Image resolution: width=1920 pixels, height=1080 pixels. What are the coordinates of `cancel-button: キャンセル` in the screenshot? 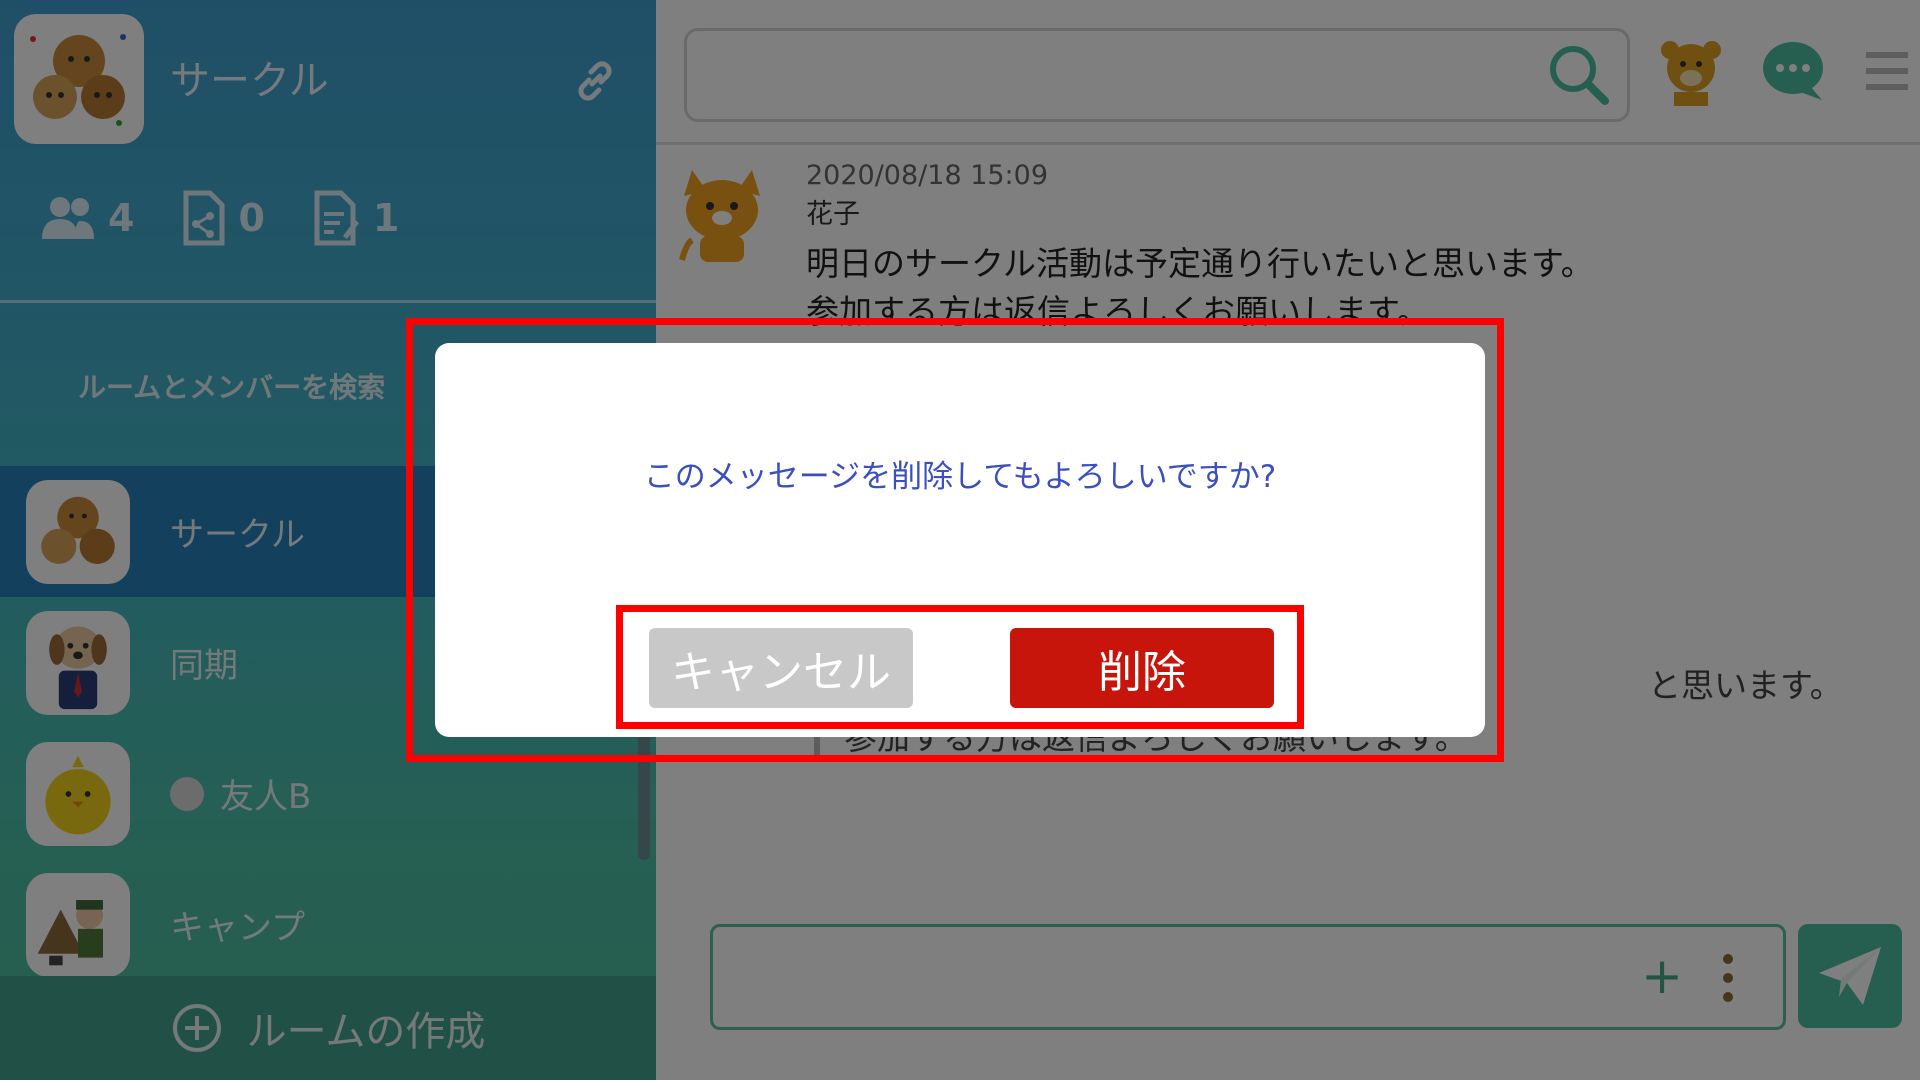 It's located at (781, 668).